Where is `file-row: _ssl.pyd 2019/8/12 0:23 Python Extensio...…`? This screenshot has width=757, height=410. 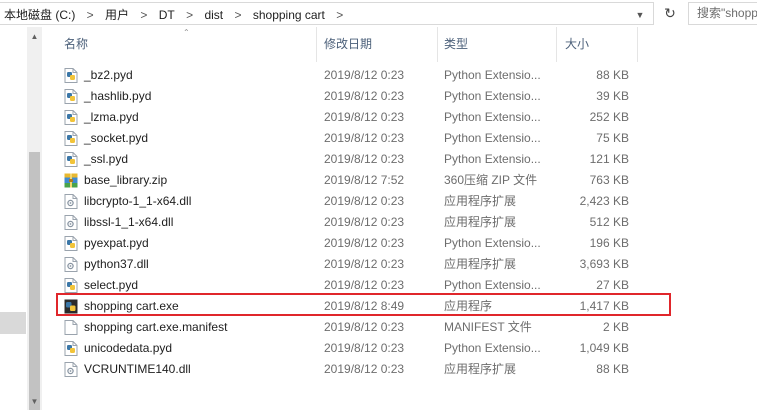
file-row: _ssl.pyd 2019/8/12 0:23 Python Extensio...… is located at coordinates (378, 159).